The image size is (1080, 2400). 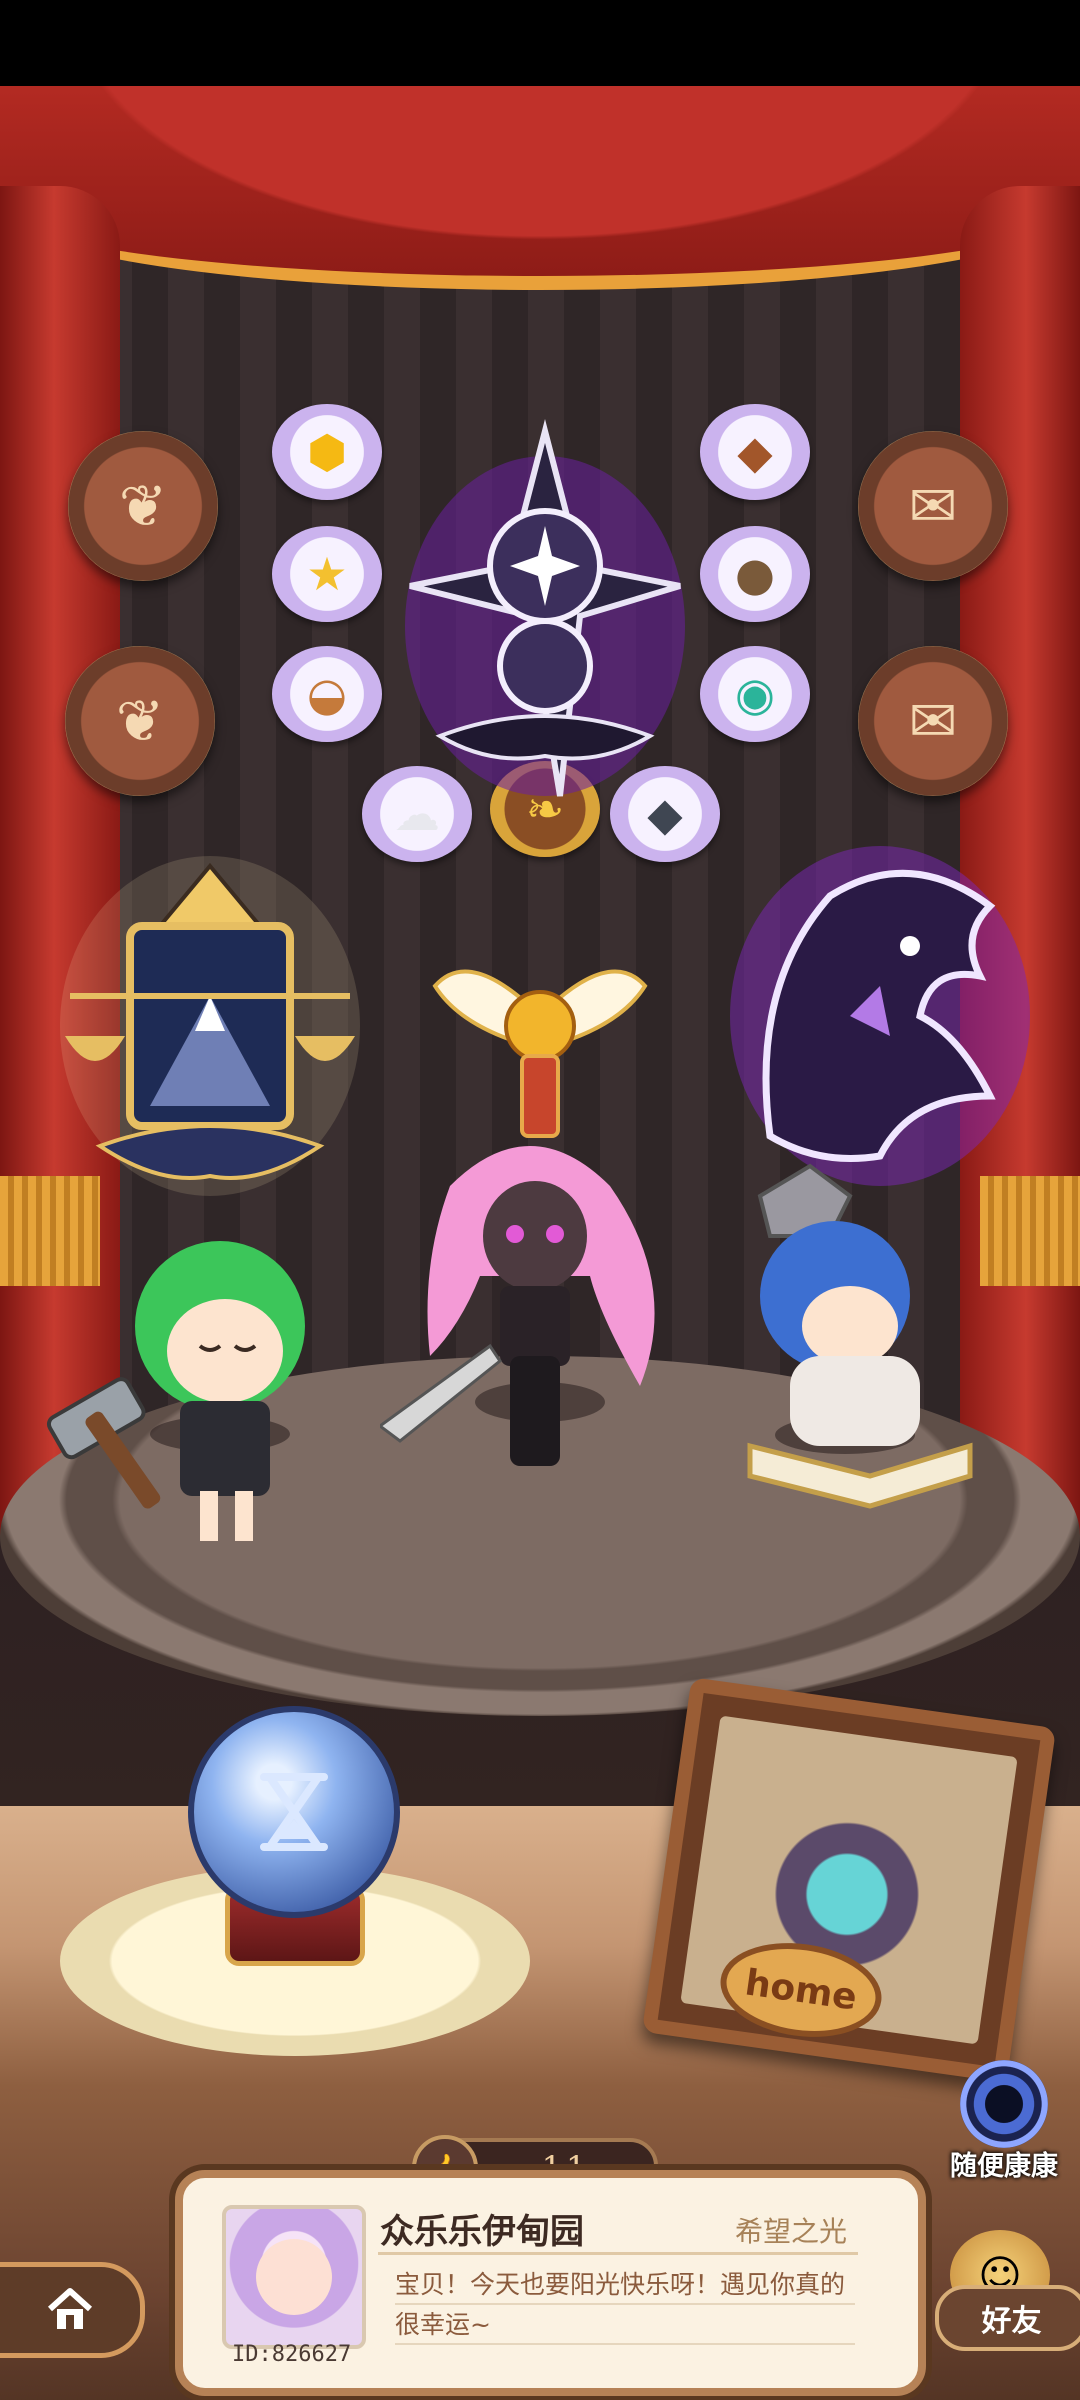 I want to click on green-hair-character, so click(x=190, y=1391).